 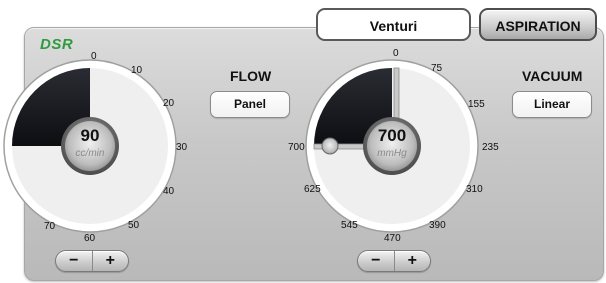 What do you see at coordinates (74, 261) in the screenshot?
I see `flow-decrease-button: −` at bounding box center [74, 261].